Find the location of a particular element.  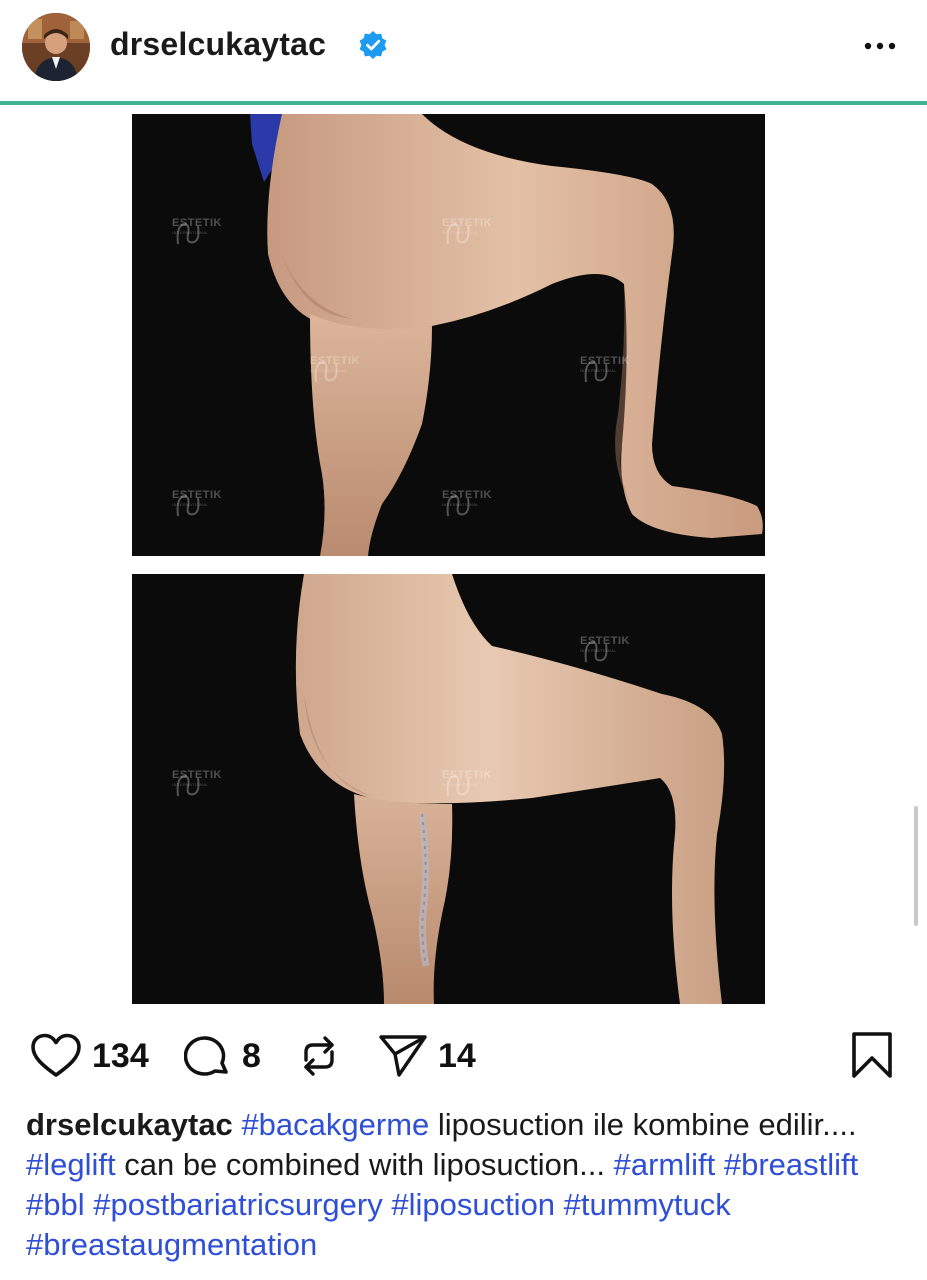

post-username: drselcukaytac is located at coordinates (218, 44).